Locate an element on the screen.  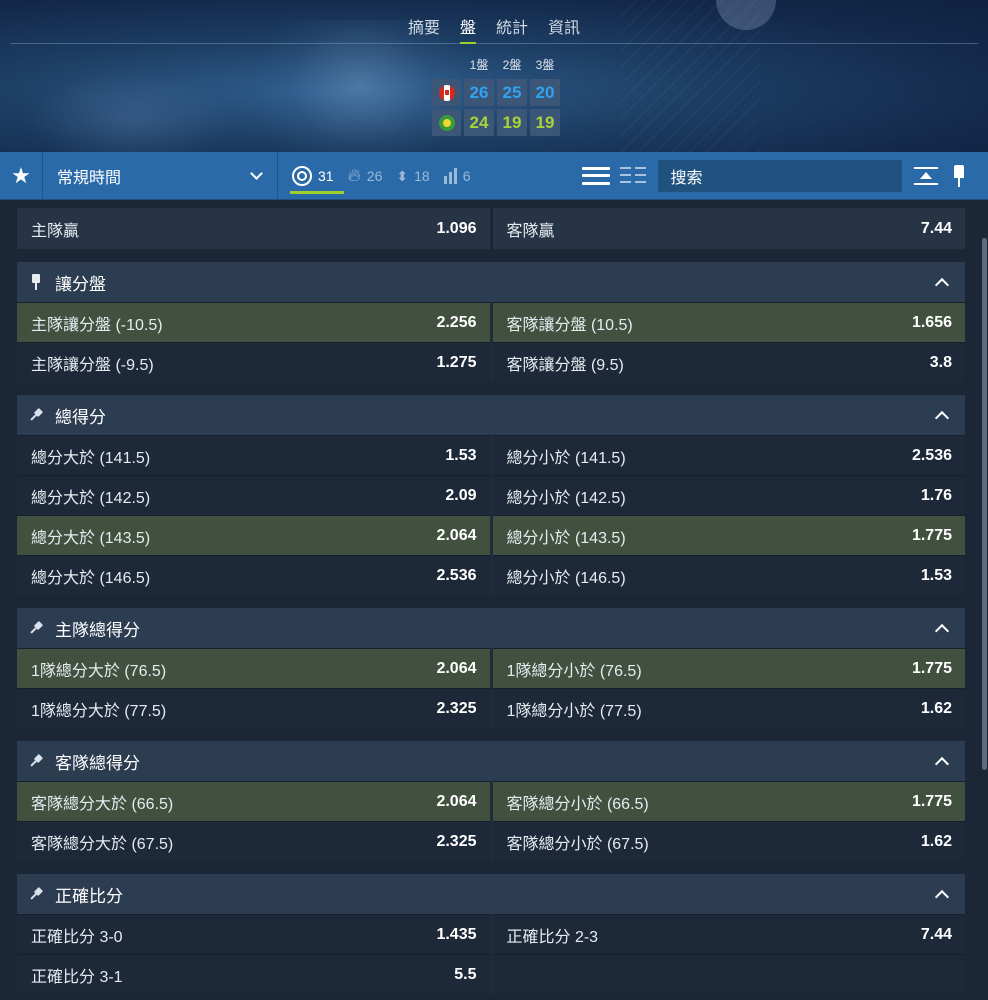
tab-stats: 統計 is located at coordinates (512, 22).